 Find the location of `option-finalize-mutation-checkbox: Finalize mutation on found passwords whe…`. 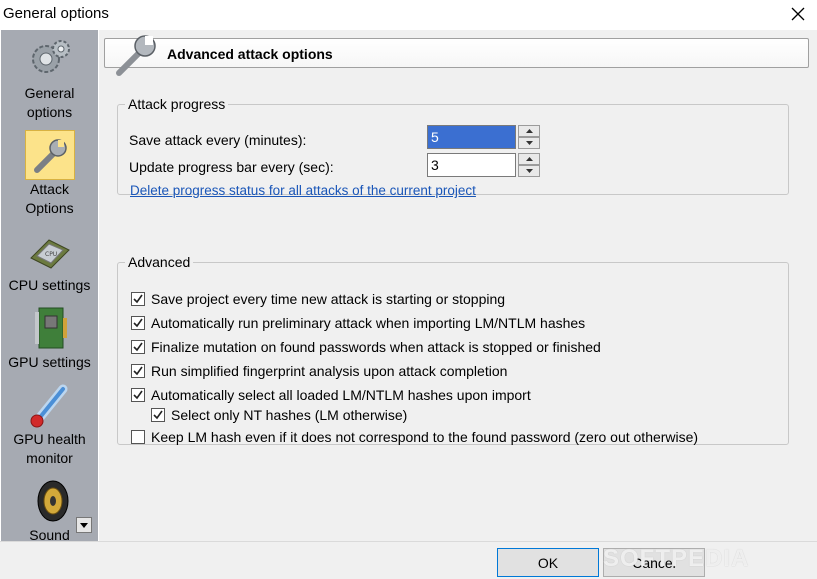

option-finalize-mutation-checkbox: Finalize mutation on found passwords whe… is located at coordinates (366, 347).